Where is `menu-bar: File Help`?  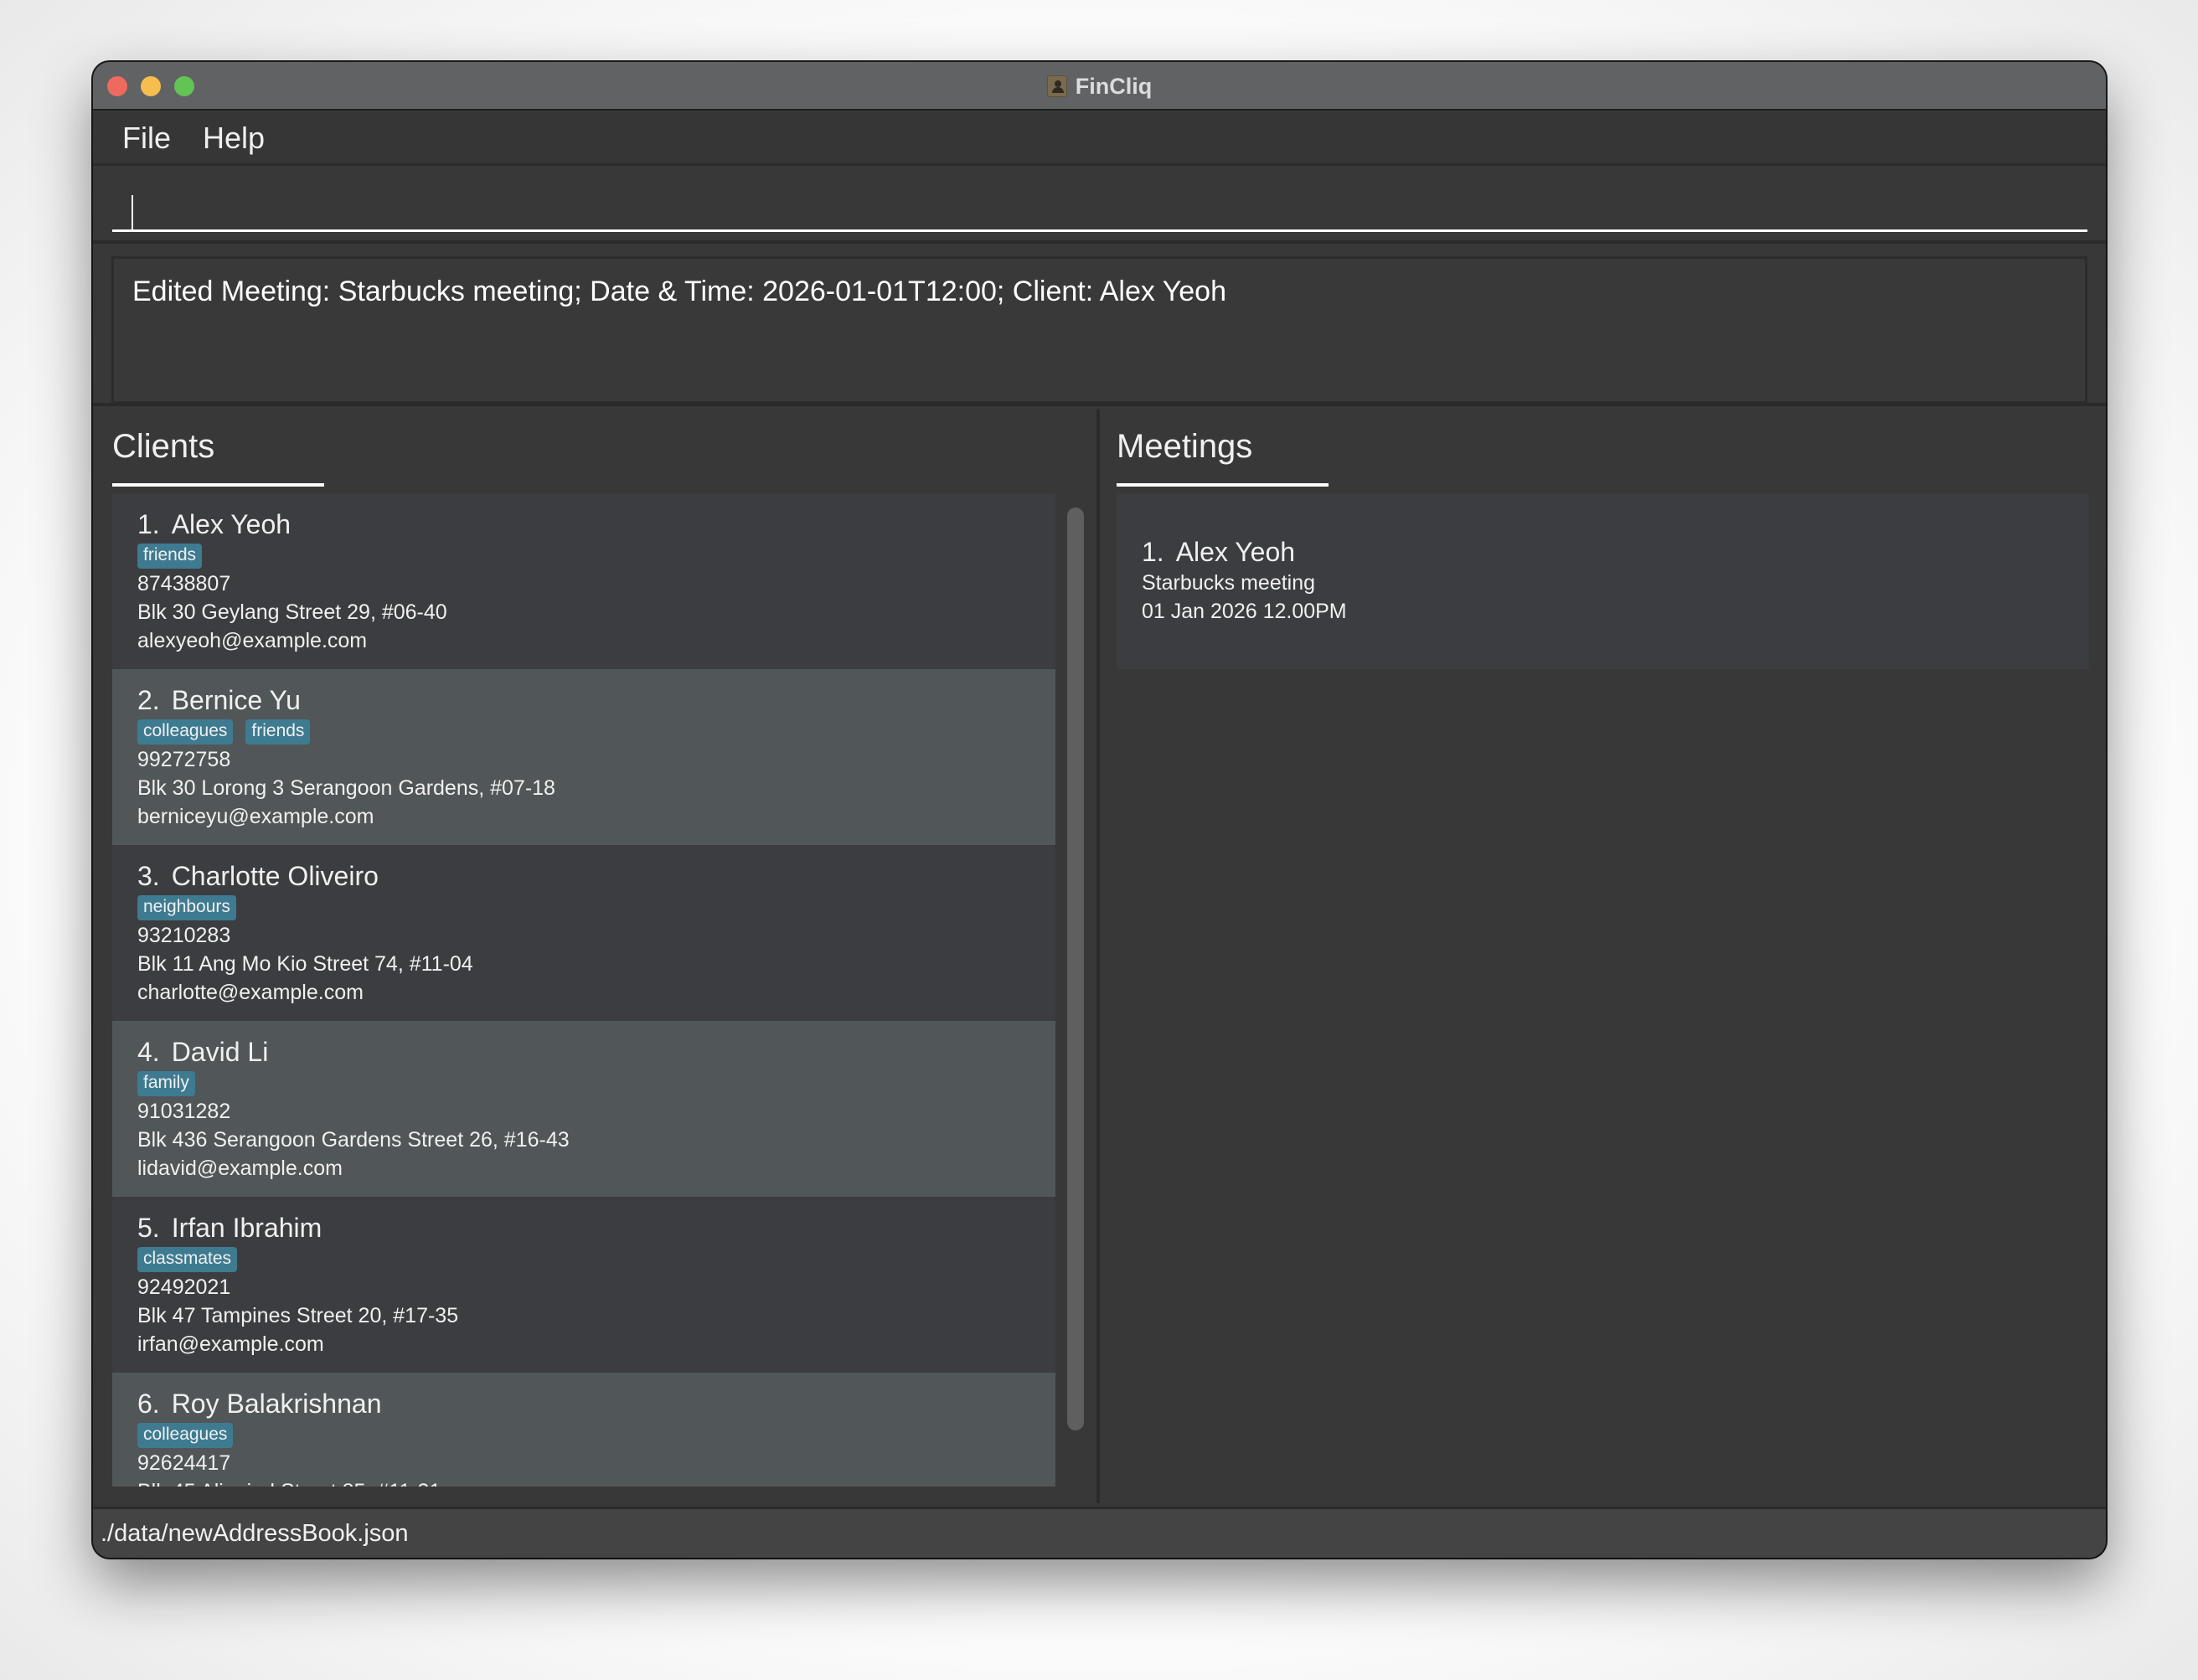
menu-bar: File Help is located at coordinates (1099, 139).